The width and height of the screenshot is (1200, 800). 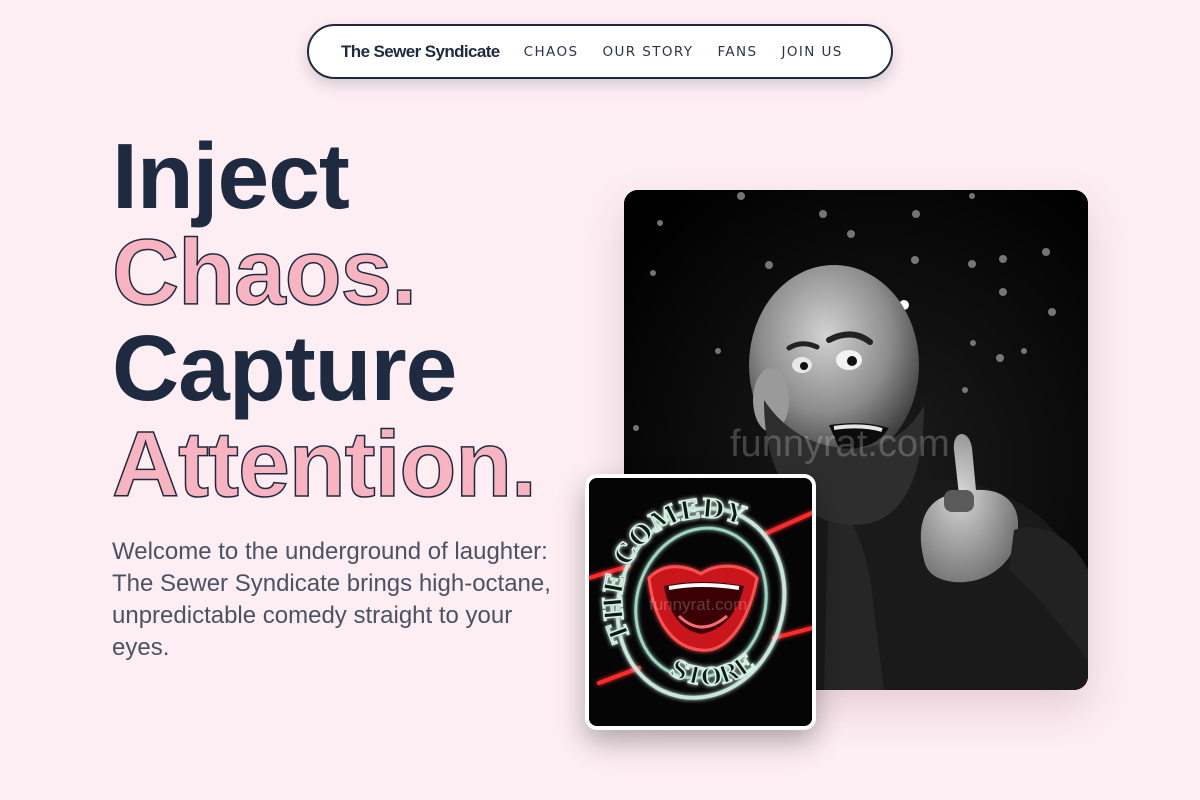 I want to click on nav-link-our-story: OUR STORY, so click(x=647, y=52).